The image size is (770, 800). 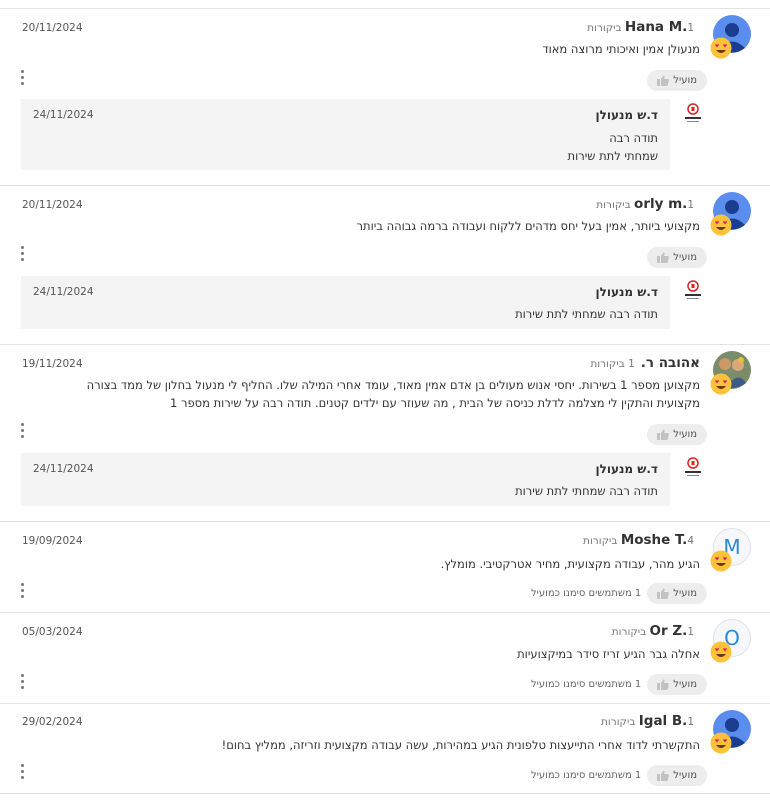 What do you see at coordinates (612, 156) in the screenshot?
I see `reply-line: שמחתי לתת שירות` at bounding box center [612, 156].